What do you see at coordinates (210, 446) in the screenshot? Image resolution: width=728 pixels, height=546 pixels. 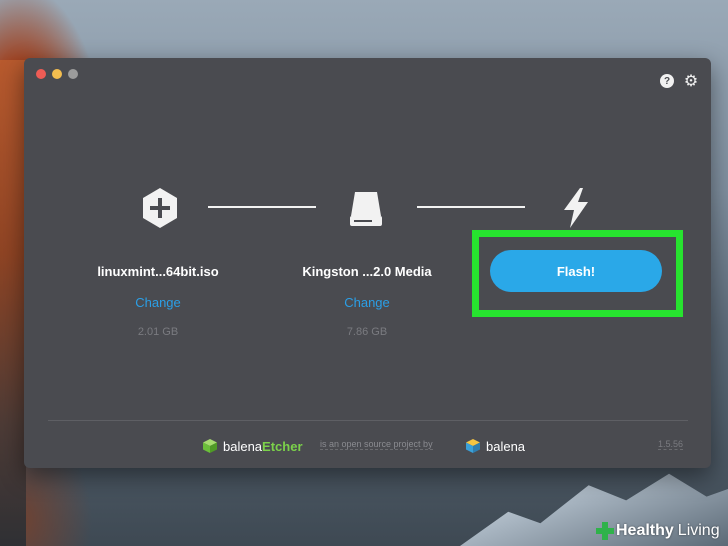 I see `etcher-cube-icon` at bounding box center [210, 446].